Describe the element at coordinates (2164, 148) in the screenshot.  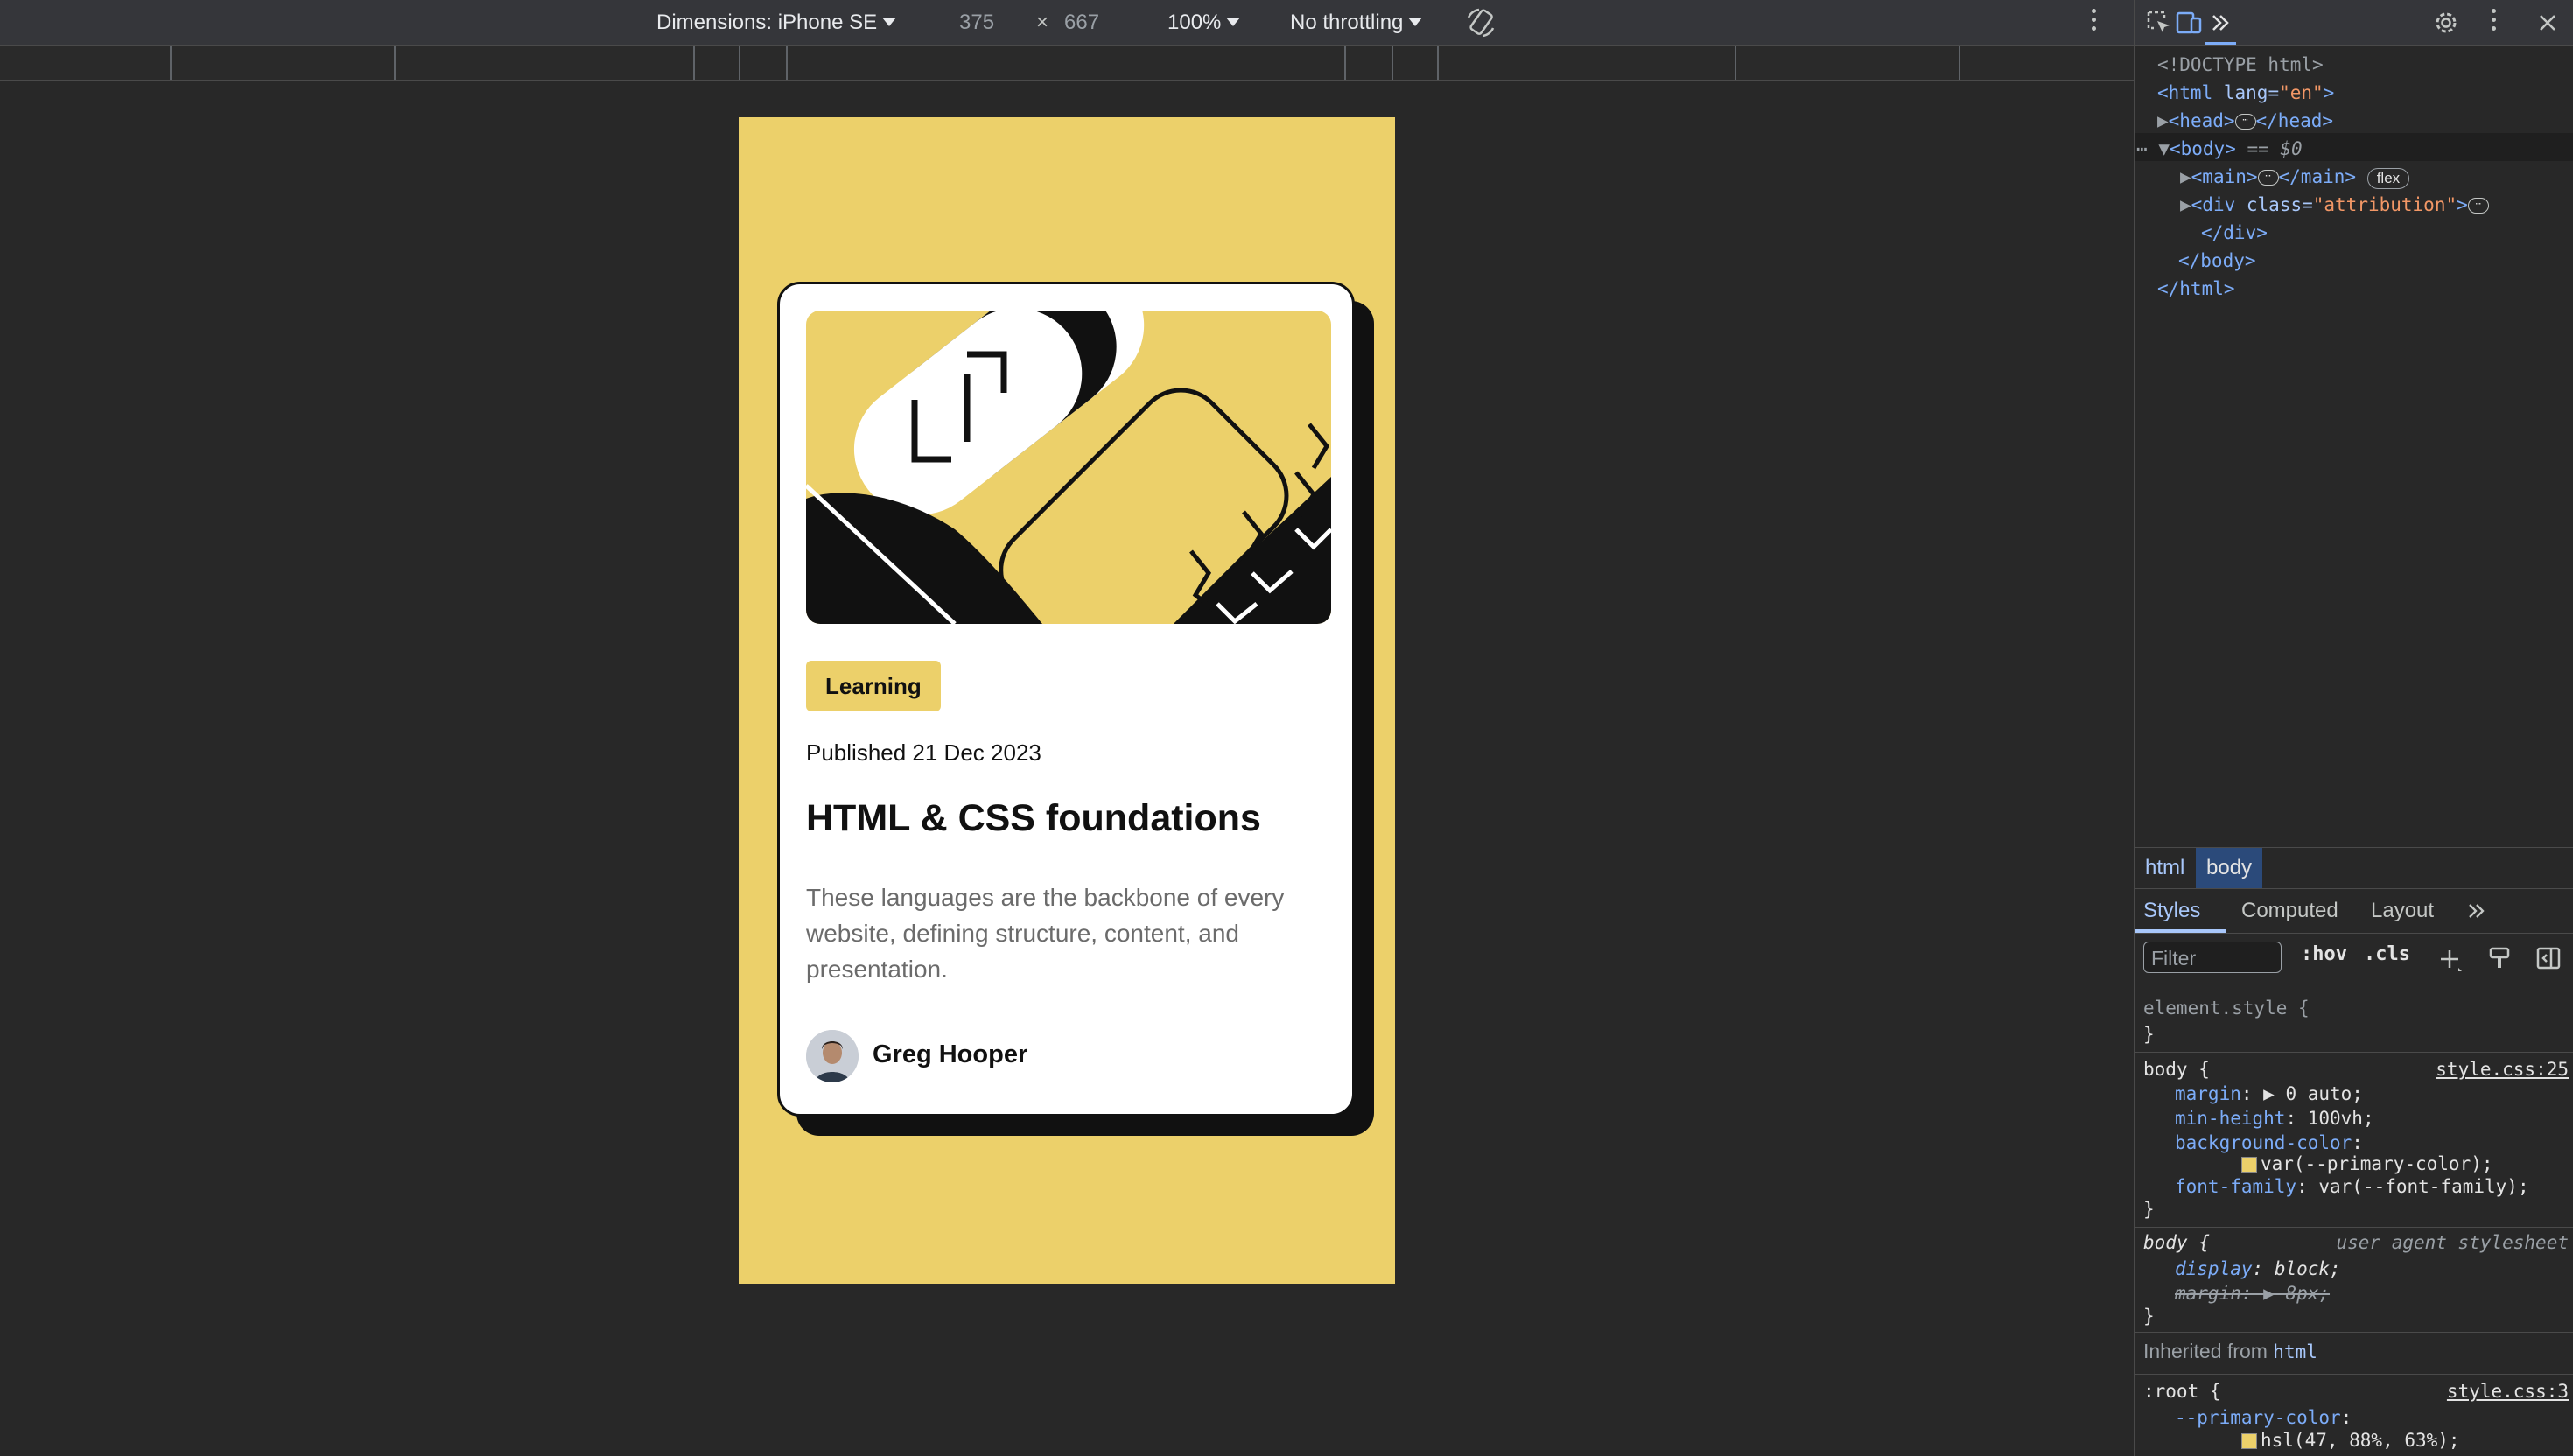
I see `collapse-triangle-icon: ▼` at that location.